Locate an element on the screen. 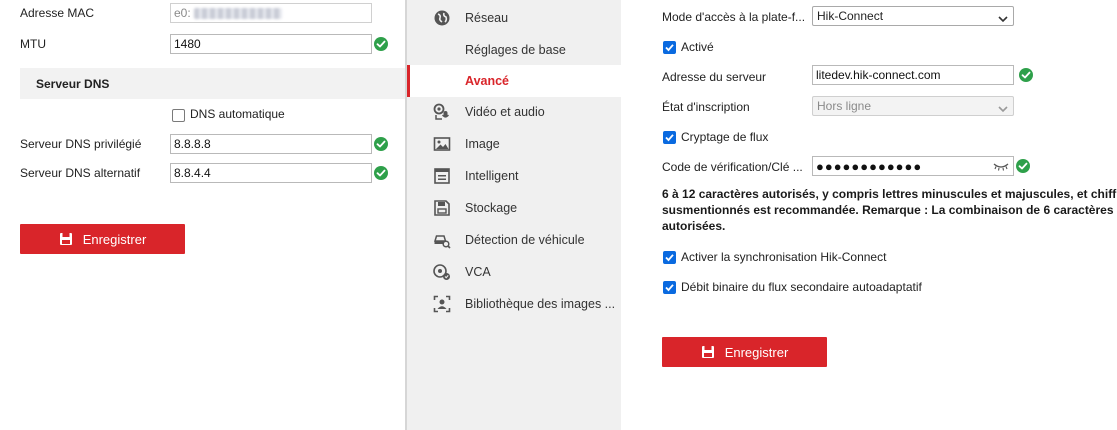 The height and width of the screenshot is (430, 1117). server-address-label: Adresse du serveur is located at coordinates (714, 77).